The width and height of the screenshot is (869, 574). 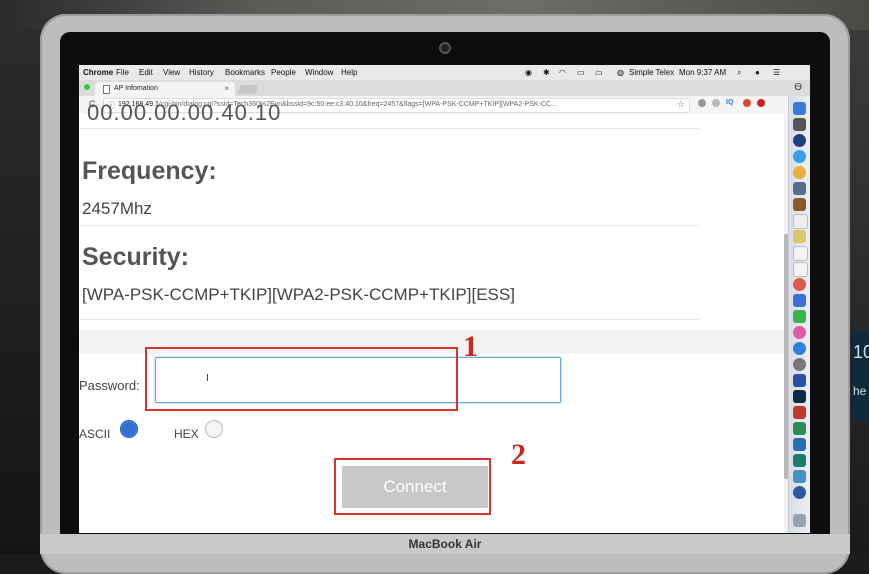 What do you see at coordinates (776, 72) in the screenshot?
I see `notification-center-icon: ☰` at bounding box center [776, 72].